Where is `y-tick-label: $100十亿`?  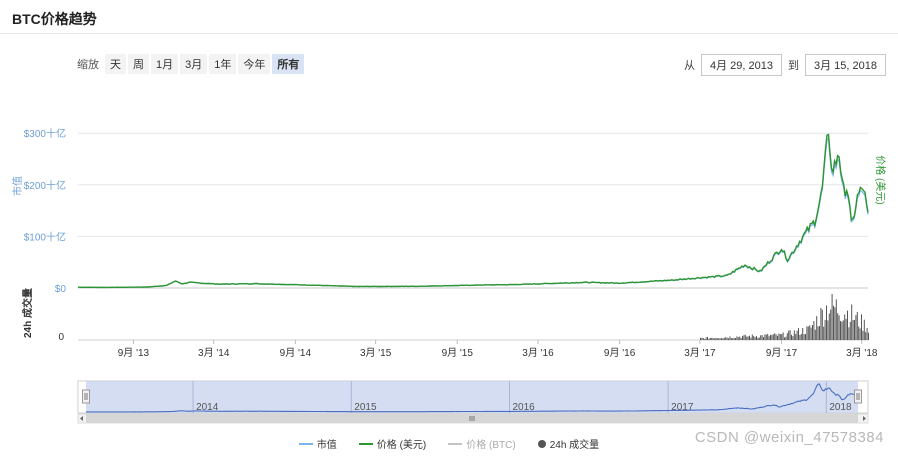 y-tick-label: $100十亿 is located at coordinates (45, 236).